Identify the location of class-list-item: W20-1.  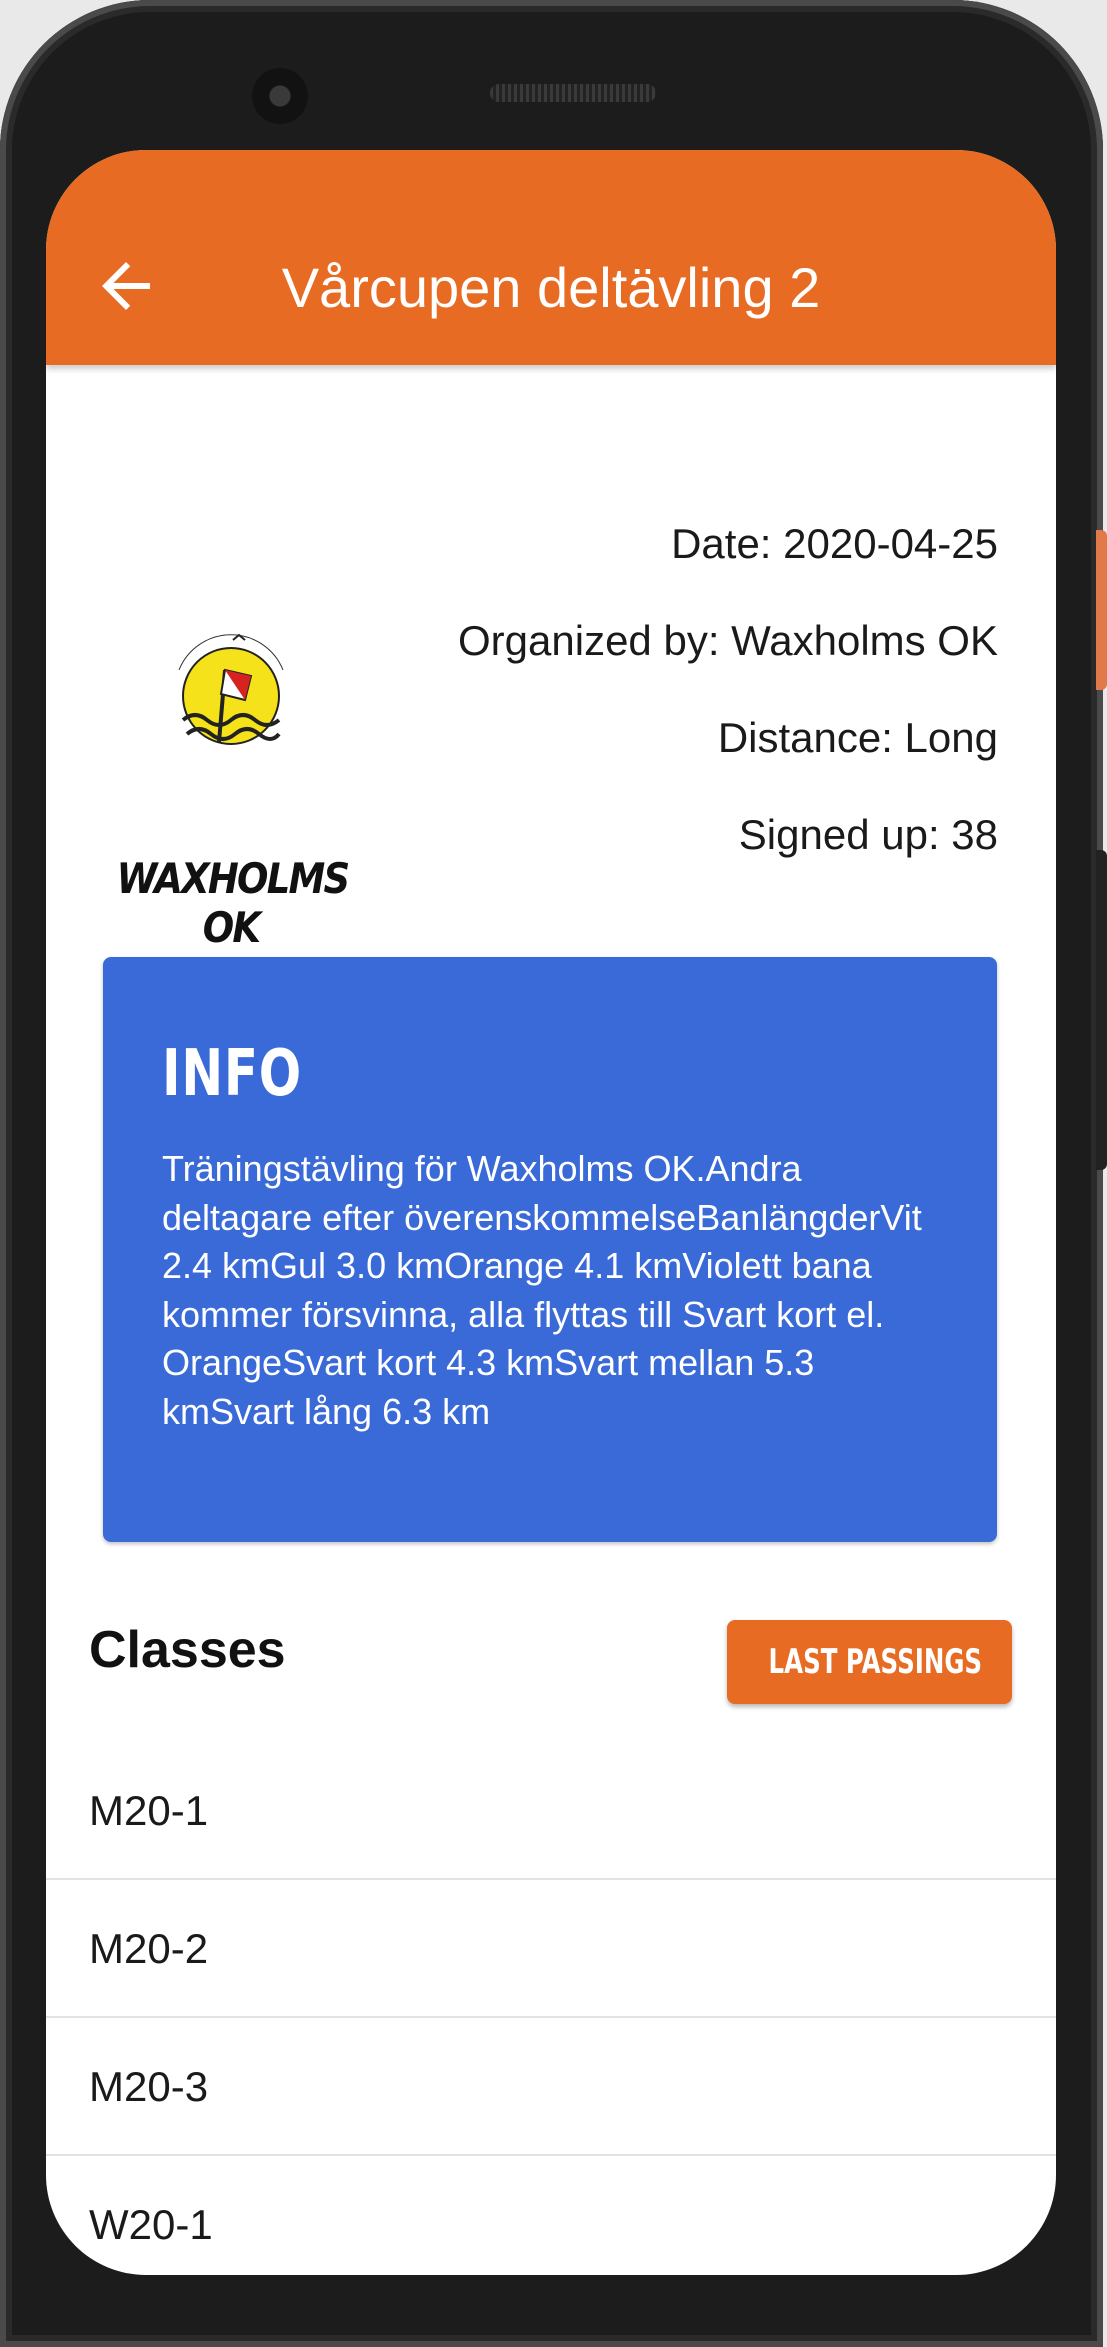
(551, 2215).